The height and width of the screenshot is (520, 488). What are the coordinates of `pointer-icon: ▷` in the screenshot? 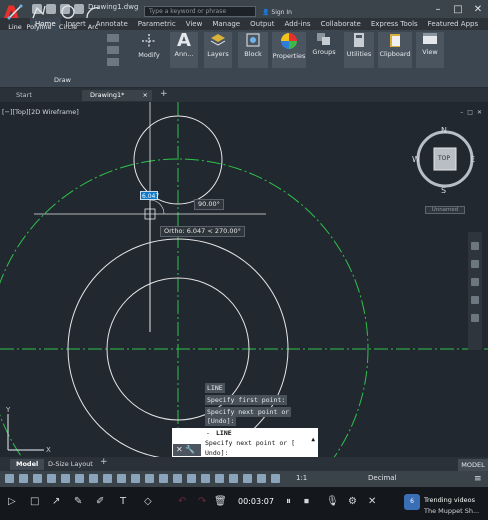 It's located at (12, 501).